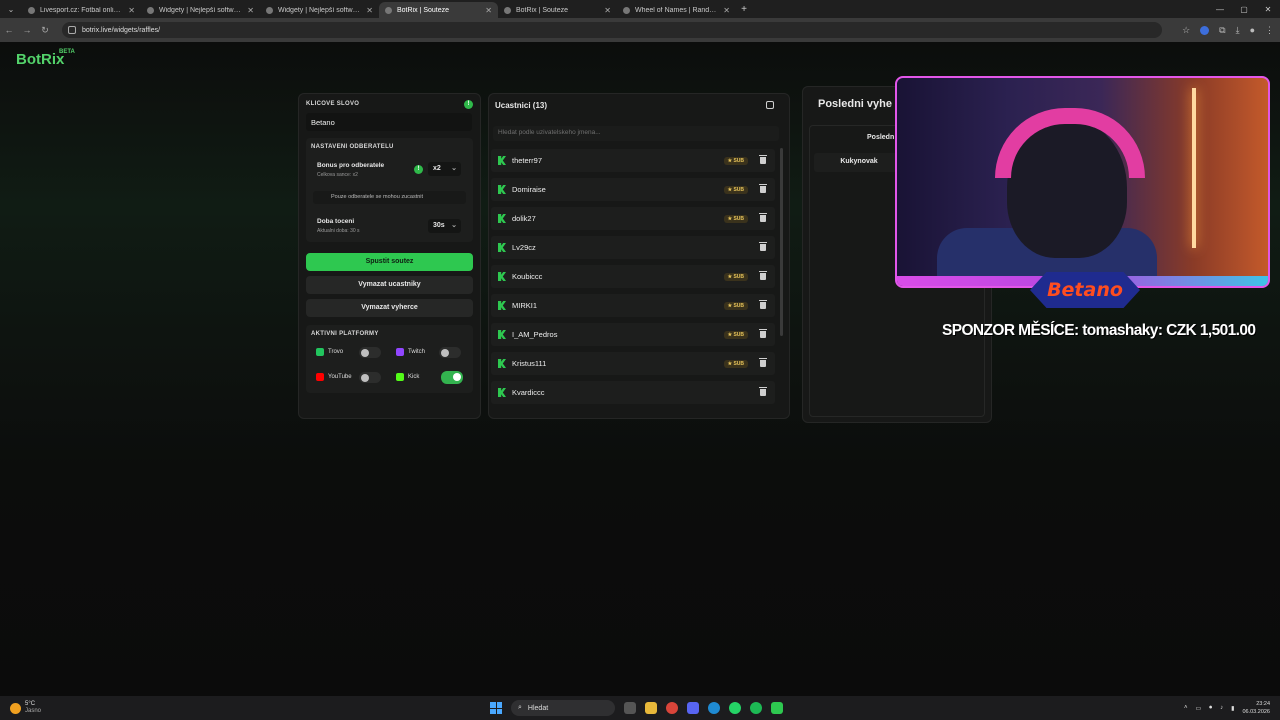 Image resolution: width=1280 pixels, height=720 pixels. What do you see at coordinates (1222, 30) in the screenshot?
I see `extensions-puzzle-icon: ⧉` at bounding box center [1222, 30].